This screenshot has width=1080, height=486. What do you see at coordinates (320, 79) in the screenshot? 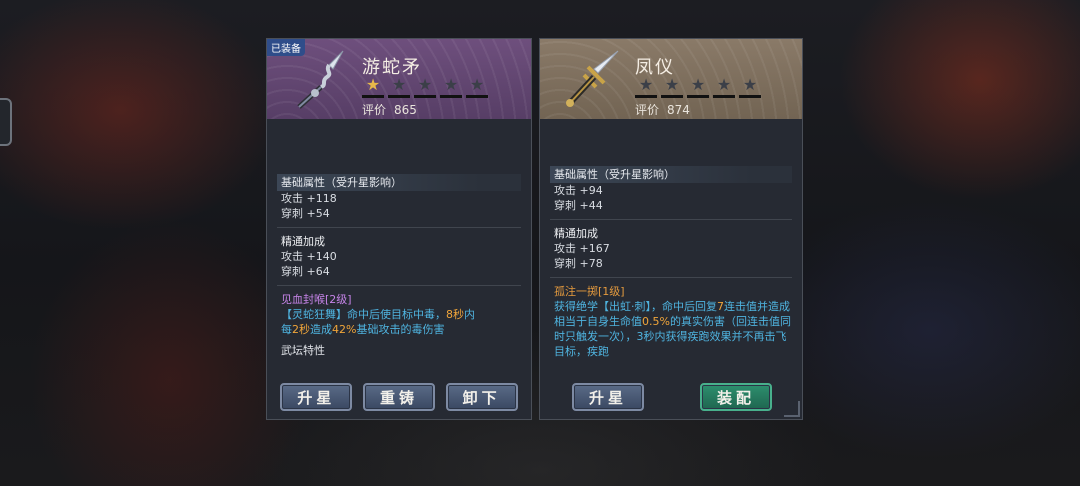
I see `spear-weapon-icon` at bounding box center [320, 79].